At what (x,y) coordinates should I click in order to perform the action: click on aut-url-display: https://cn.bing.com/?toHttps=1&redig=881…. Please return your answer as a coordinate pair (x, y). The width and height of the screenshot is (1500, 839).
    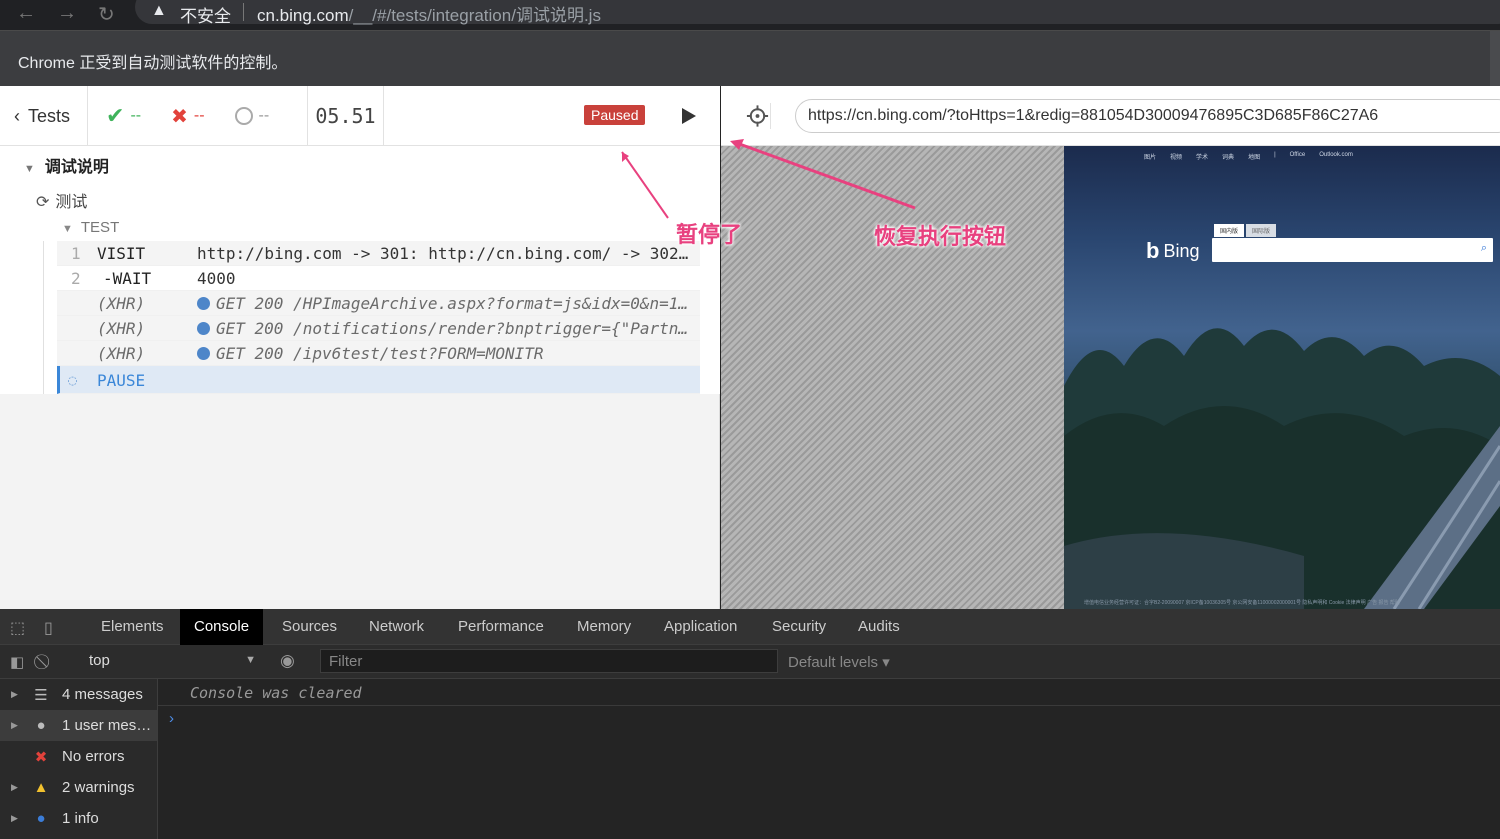
    Looking at the image, I should click on (1147, 116).